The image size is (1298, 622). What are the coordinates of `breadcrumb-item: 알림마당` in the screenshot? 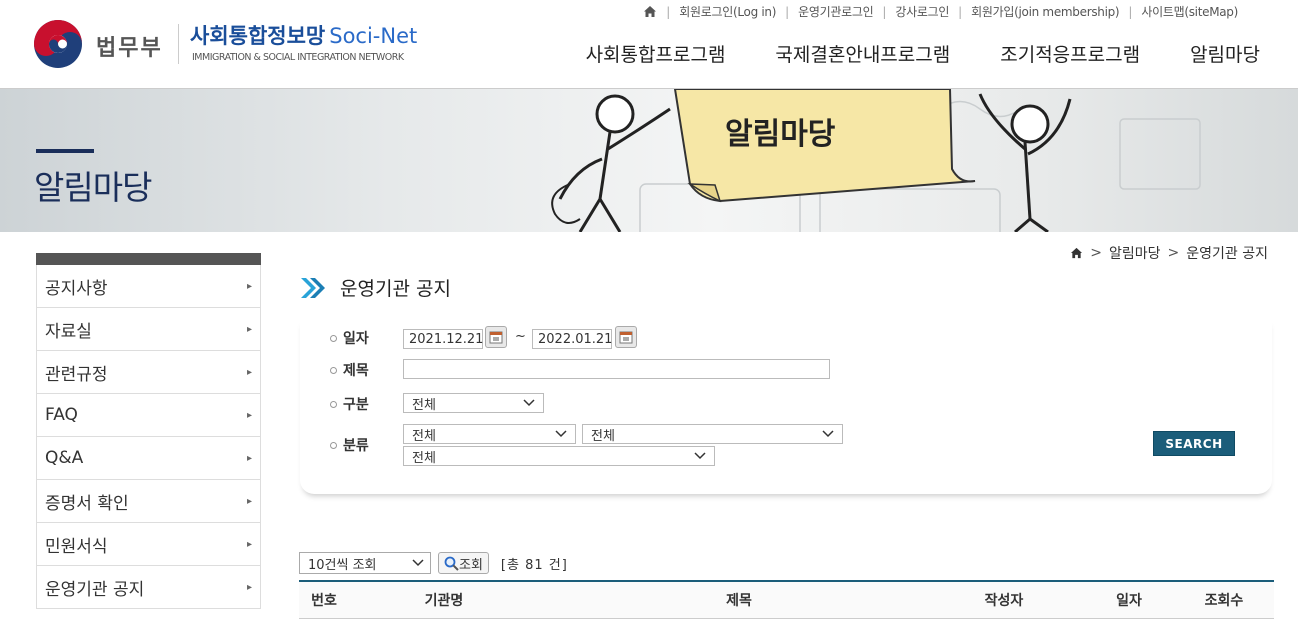 It's located at (1135, 253).